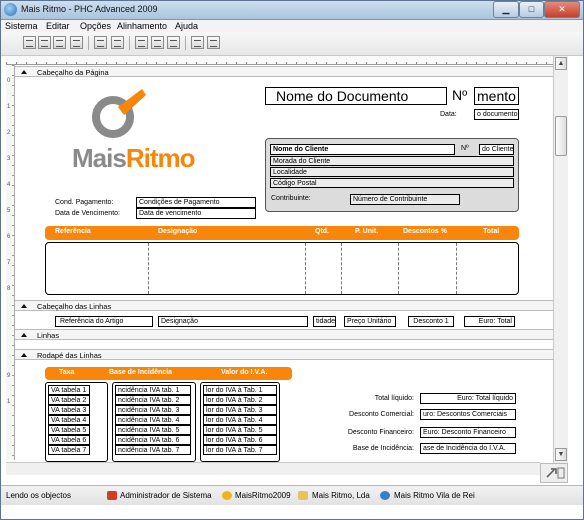 The image size is (584, 520). Describe the element at coordinates (196, 213) in the screenshot. I see `due-date-field: Data de vencimento` at that location.